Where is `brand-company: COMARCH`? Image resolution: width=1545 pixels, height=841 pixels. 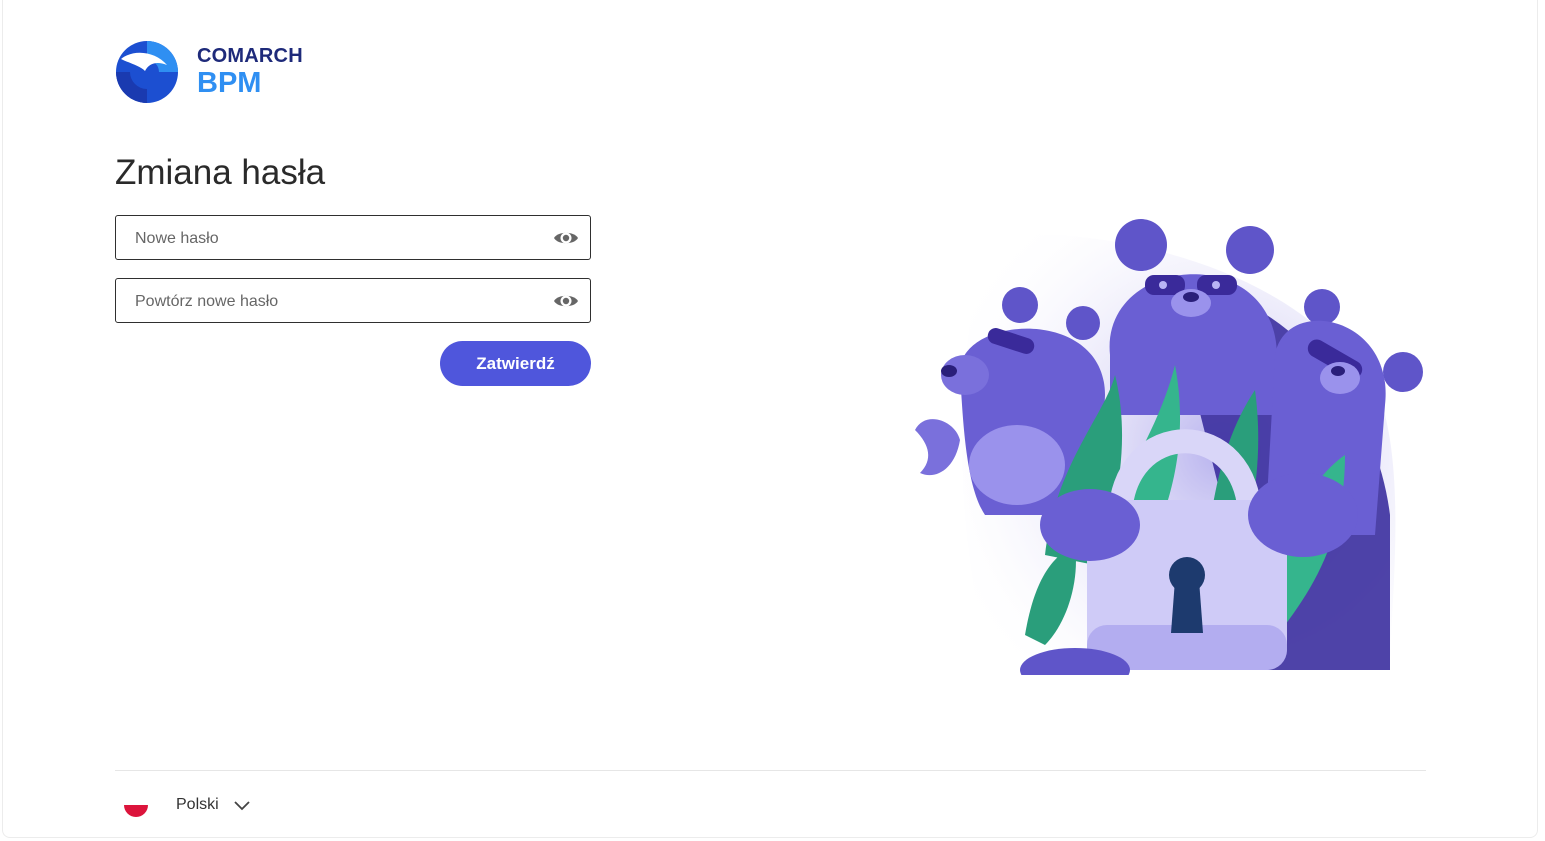 brand-company: COMARCH is located at coordinates (250, 55).